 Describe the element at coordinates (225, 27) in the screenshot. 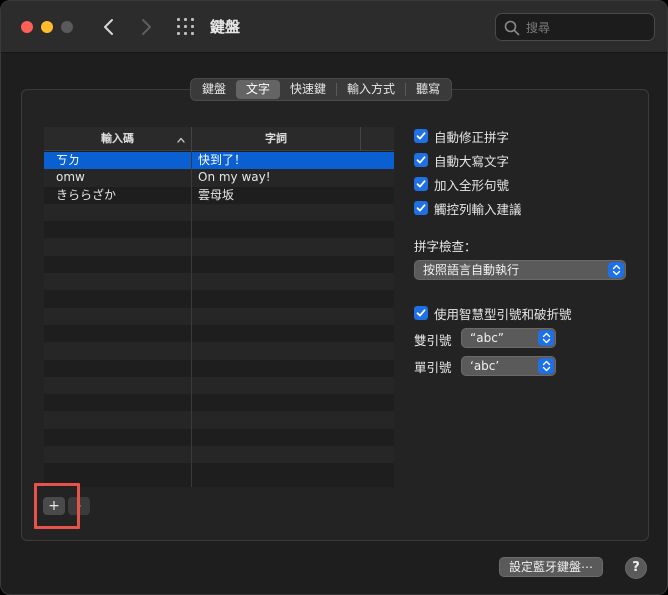

I see `window-title: 鍵盤` at that location.